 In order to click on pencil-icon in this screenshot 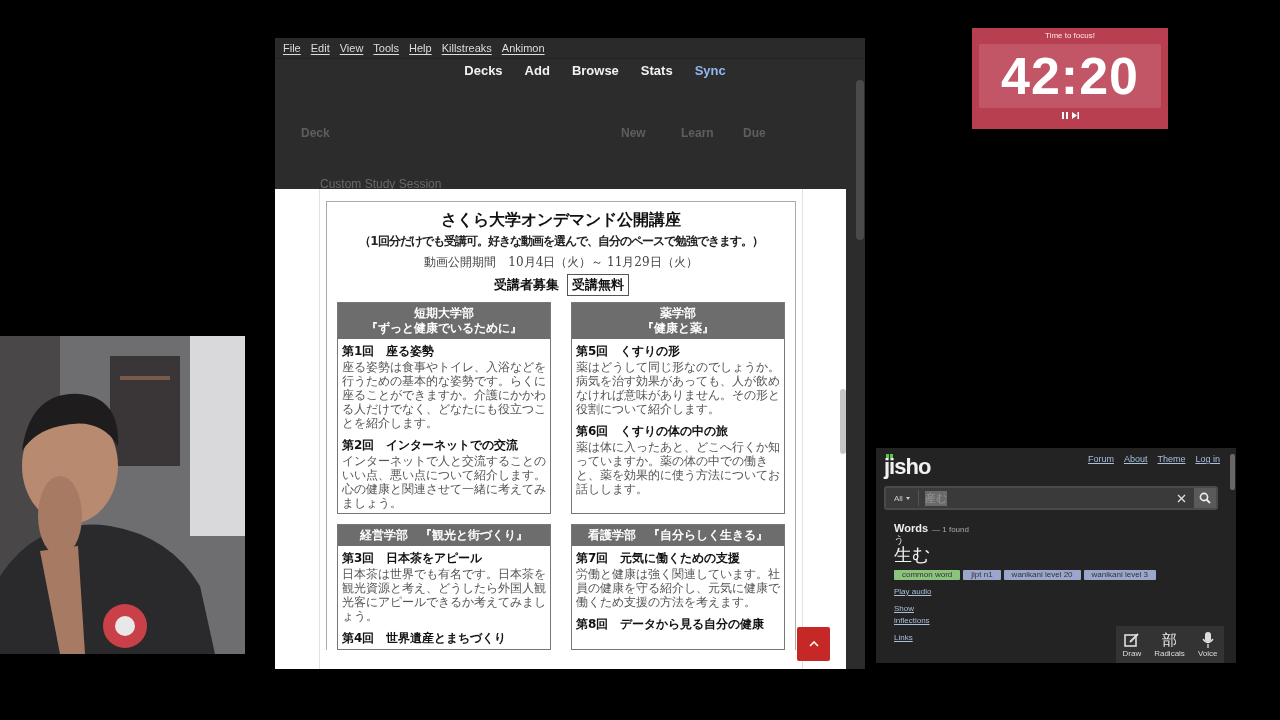, I will do `click(1131, 639)`.